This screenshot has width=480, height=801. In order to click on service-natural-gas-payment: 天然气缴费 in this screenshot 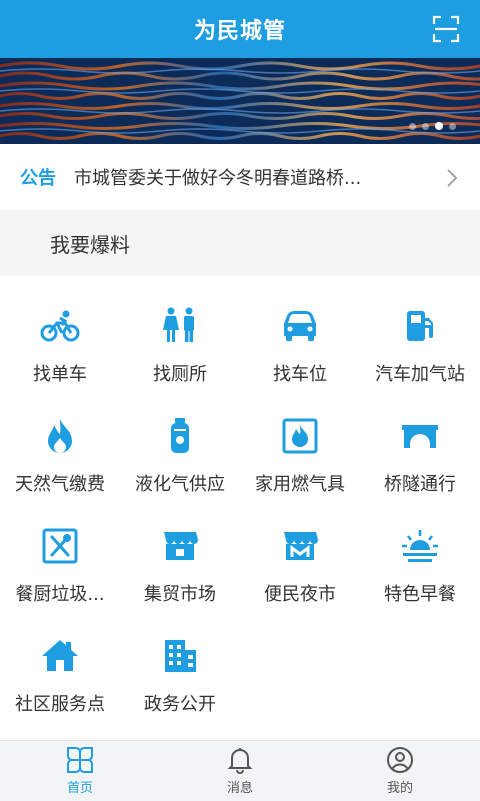, I will do `click(60, 455)`.